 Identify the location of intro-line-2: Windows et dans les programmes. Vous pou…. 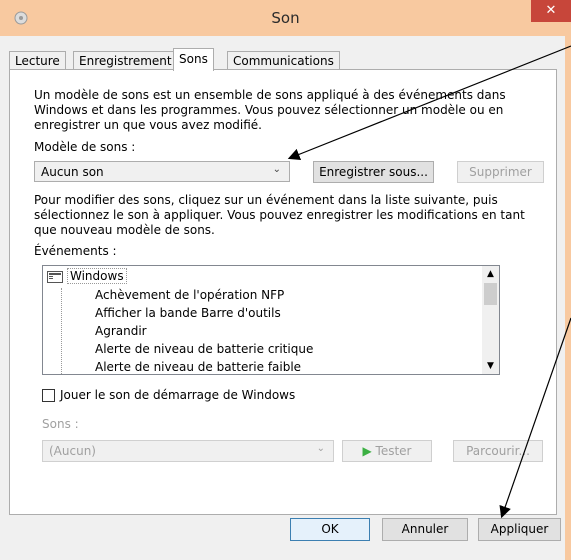
(269, 110).